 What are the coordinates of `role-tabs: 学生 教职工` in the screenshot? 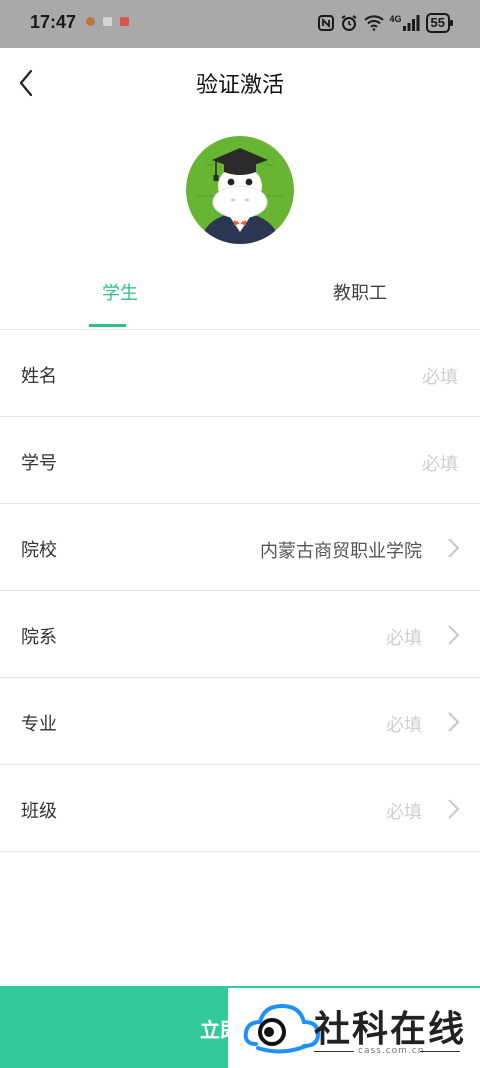 It's located at (240, 296).